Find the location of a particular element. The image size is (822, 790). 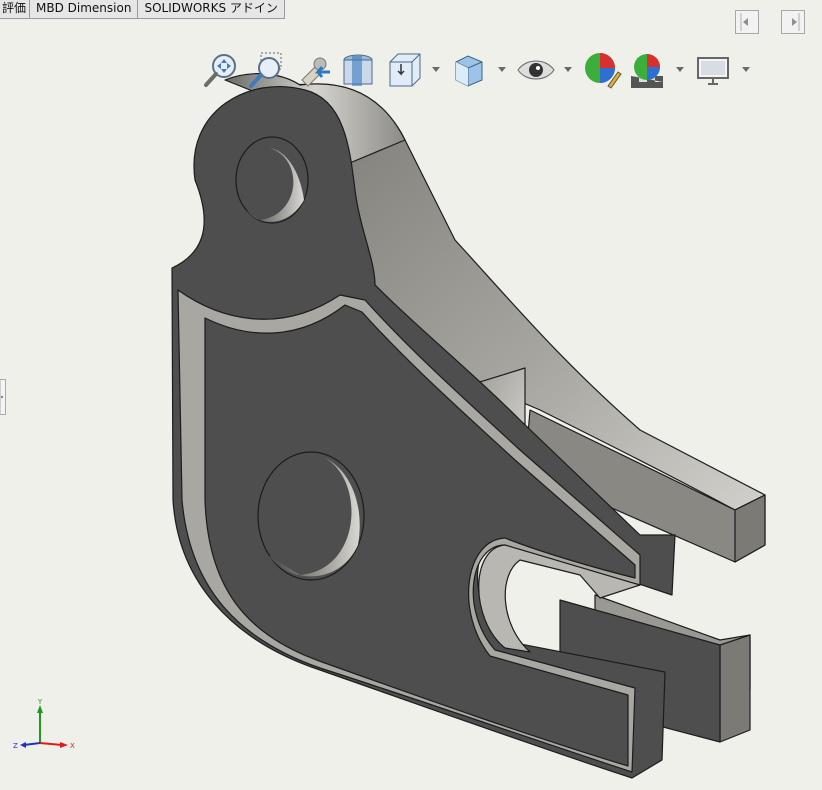

view-settings-icon is located at coordinates (714, 71).